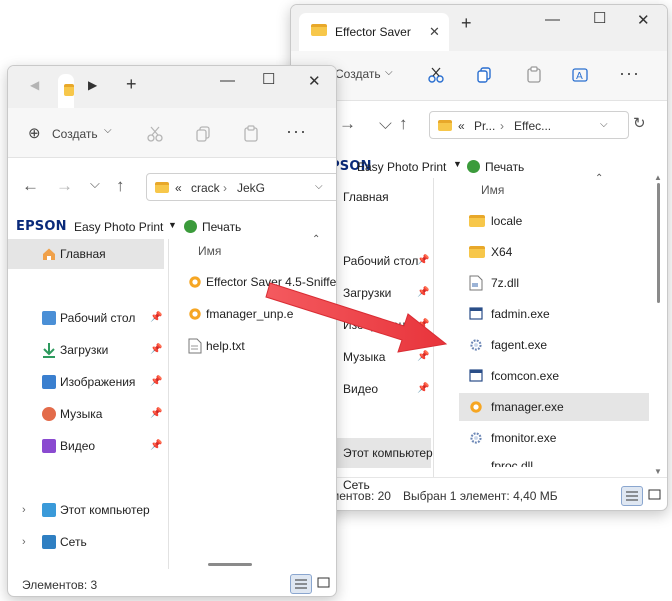 The height and width of the screenshot is (601, 672). I want to click on arrow-shape, so click(356, 317).